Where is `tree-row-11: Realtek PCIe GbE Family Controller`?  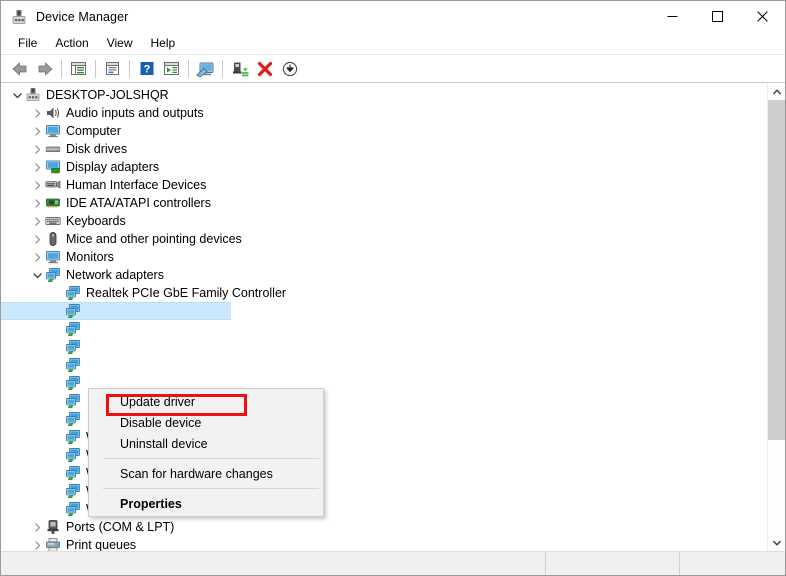
tree-row-11: Realtek PCIe GbE Family Controller is located at coordinates (384, 293).